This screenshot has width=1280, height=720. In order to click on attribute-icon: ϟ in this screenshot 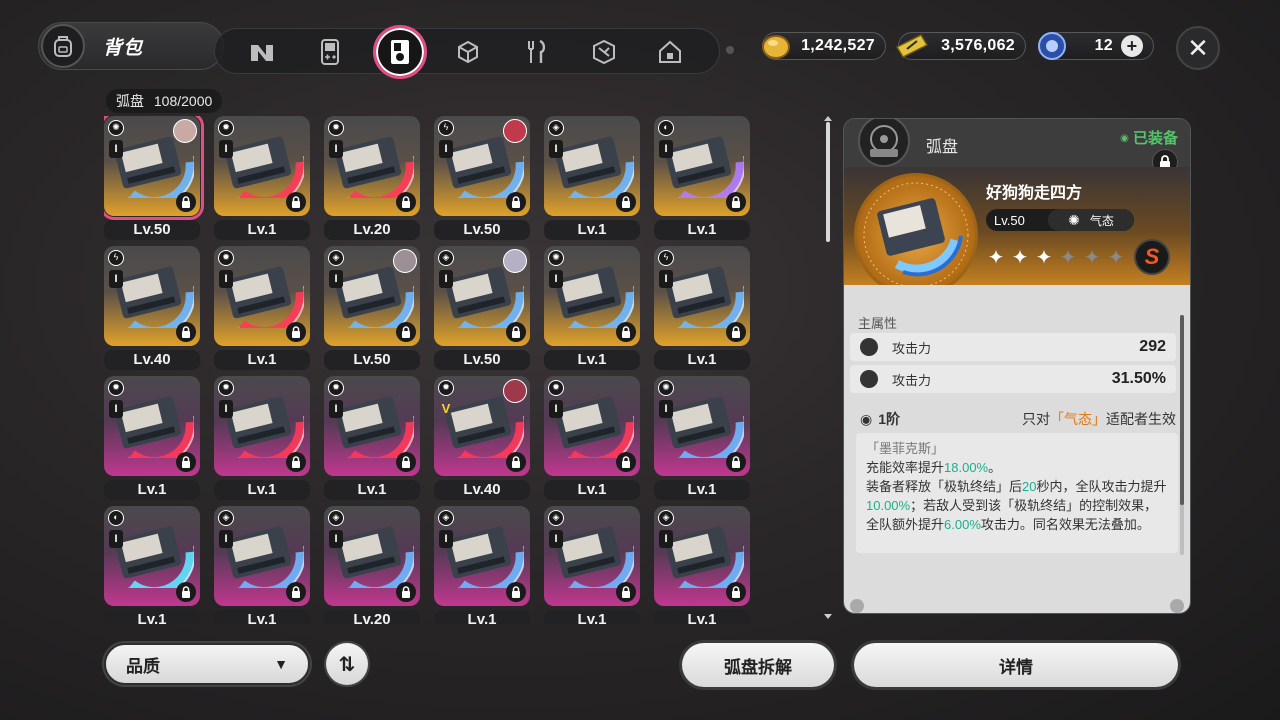, I will do `click(666, 258)`.